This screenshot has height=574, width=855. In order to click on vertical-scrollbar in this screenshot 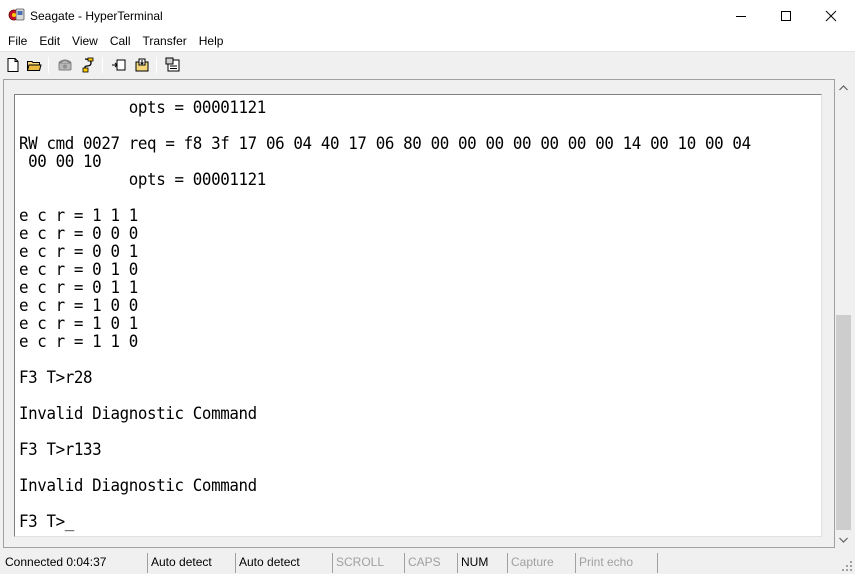, I will do `click(843, 313)`.